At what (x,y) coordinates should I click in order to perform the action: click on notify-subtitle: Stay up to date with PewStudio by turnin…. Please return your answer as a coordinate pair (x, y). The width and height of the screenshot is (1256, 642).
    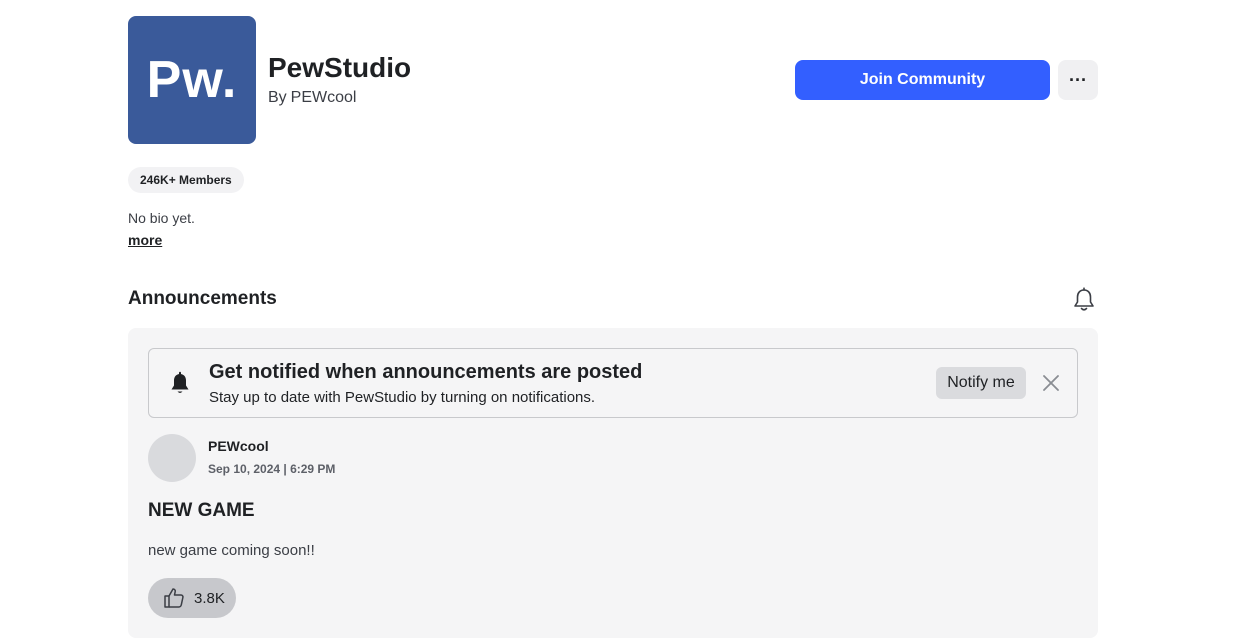
    Looking at the image, I should click on (402, 397).